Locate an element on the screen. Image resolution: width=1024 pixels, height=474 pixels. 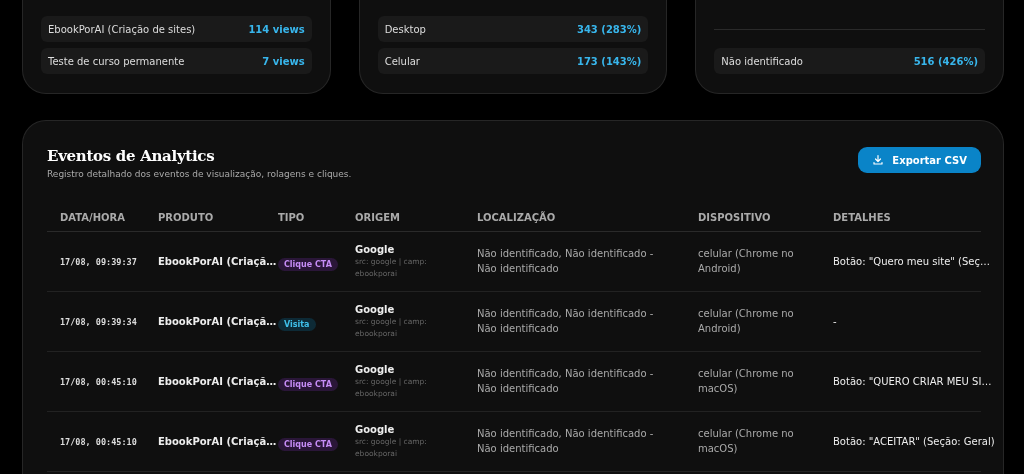
stat-label: Desktop is located at coordinates (405, 29).